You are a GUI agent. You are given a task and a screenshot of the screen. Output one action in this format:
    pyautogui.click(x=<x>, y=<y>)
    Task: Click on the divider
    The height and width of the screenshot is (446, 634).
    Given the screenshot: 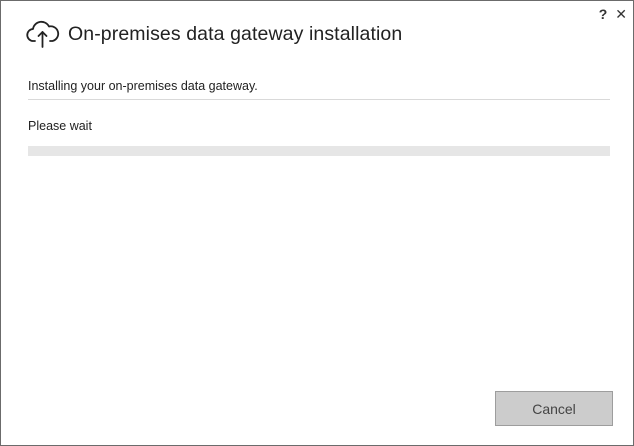 What is the action you would take?
    pyautogui.click(x=319, y=99)
    